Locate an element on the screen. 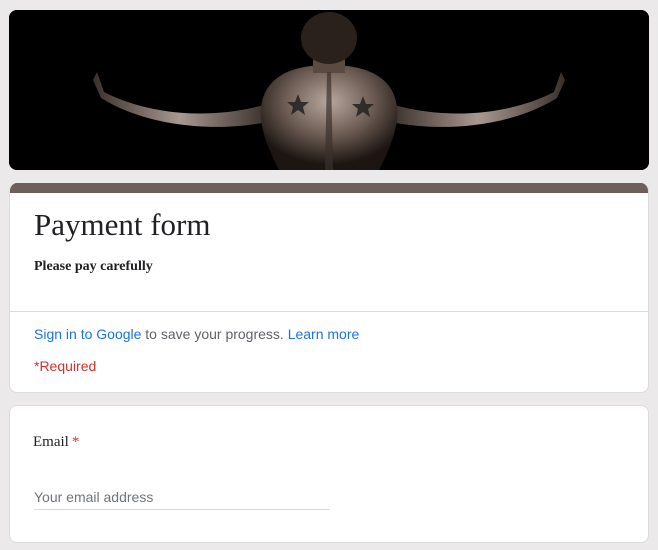 The image size is (658, 550). divider is located at coordinates (329, 311).